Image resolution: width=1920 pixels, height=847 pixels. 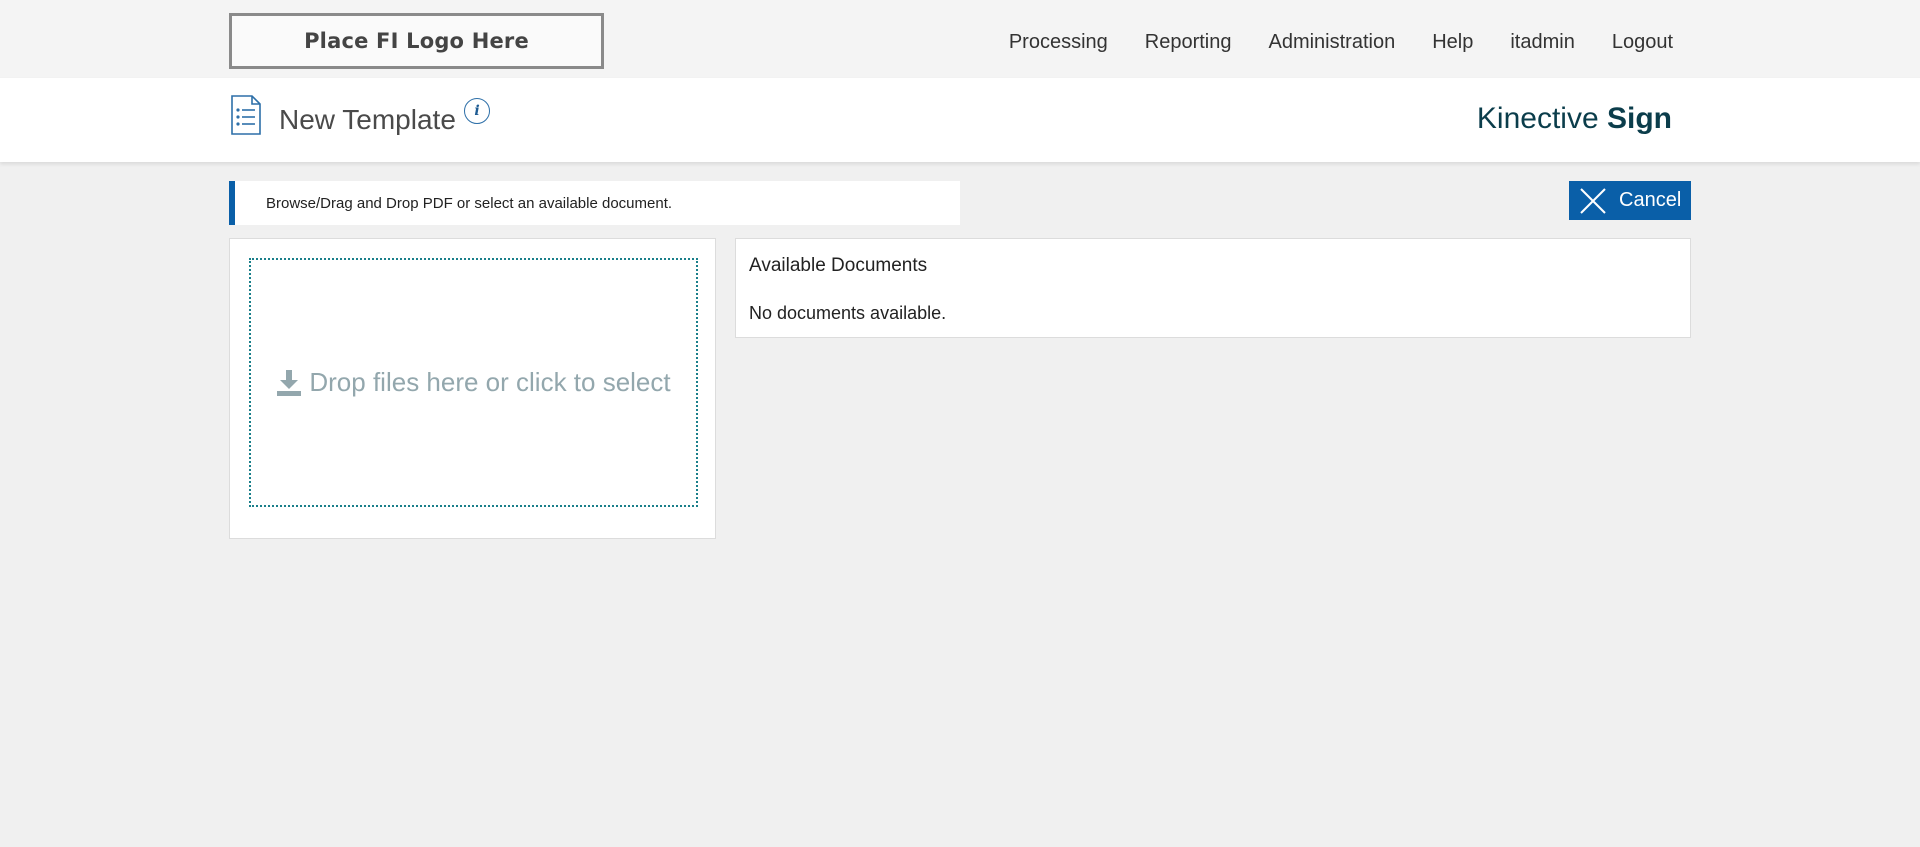 I want to click on dropzone-prompt: Drop files here or click to select, so click(x=473, y=382).